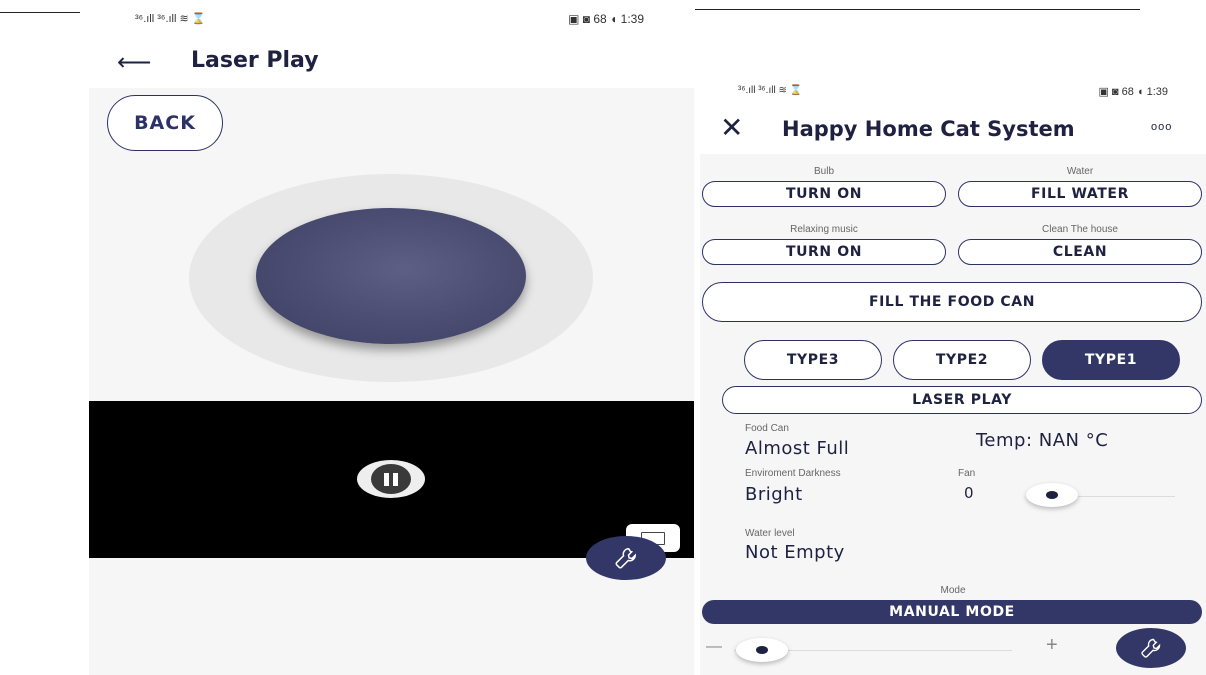 This screenshot has width=1206, height=675. What do you see at coordinates (969, 493) in the screenshot?
I see `fan-value: 0` at bounding box center [969, 493].